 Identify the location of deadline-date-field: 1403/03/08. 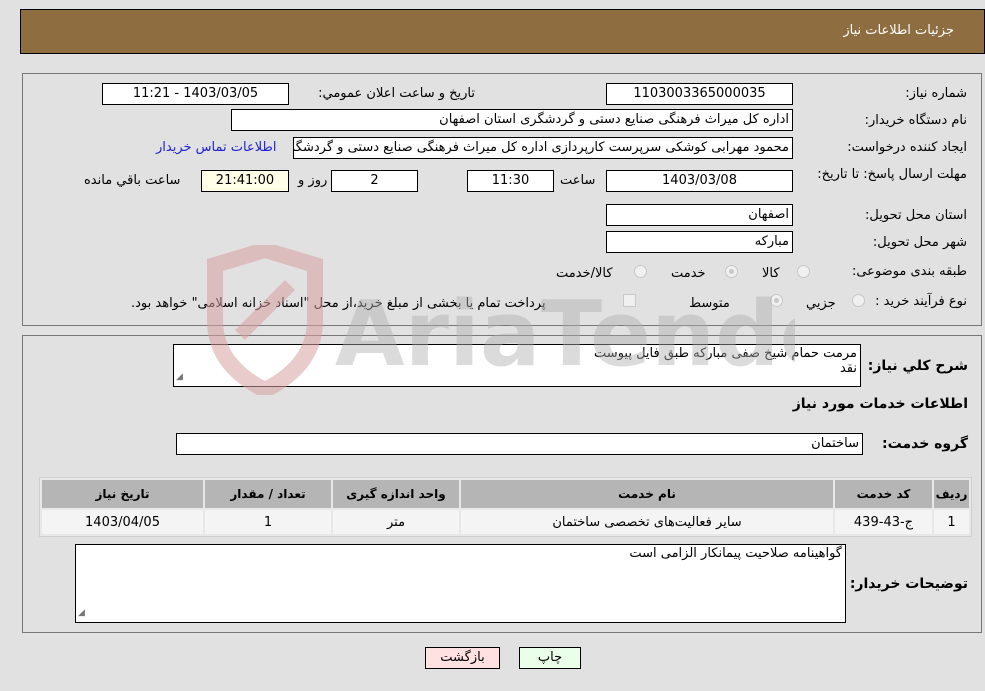
(699, 181).